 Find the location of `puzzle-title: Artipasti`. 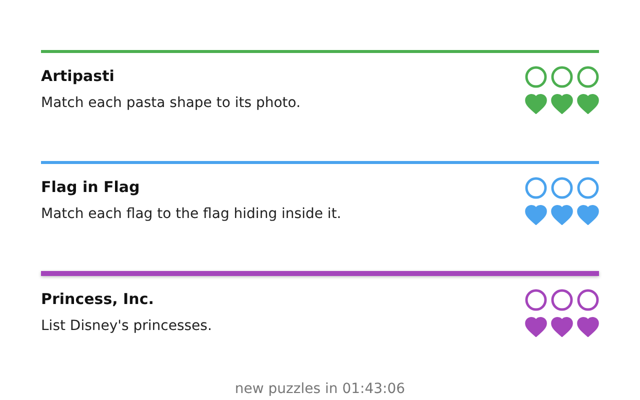

puzzle-title: Artipasti is located at coordinates (171, 76).